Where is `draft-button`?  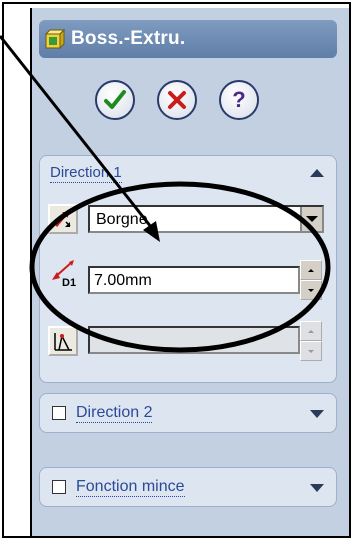 draft-button is located at coordinates (63, 341).